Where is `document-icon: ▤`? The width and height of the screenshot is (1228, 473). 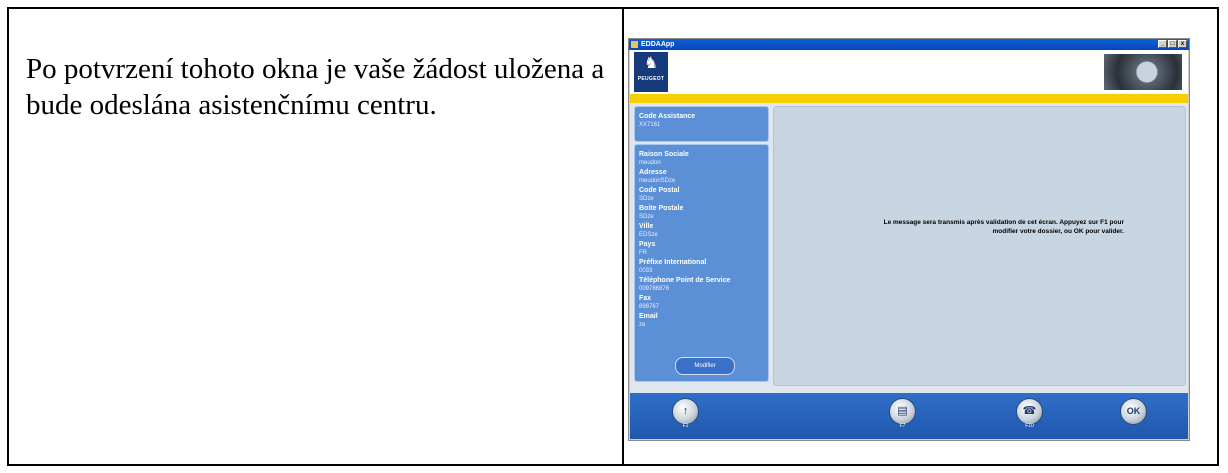 document-icon: ▤ is located at coordinates (902, 411).